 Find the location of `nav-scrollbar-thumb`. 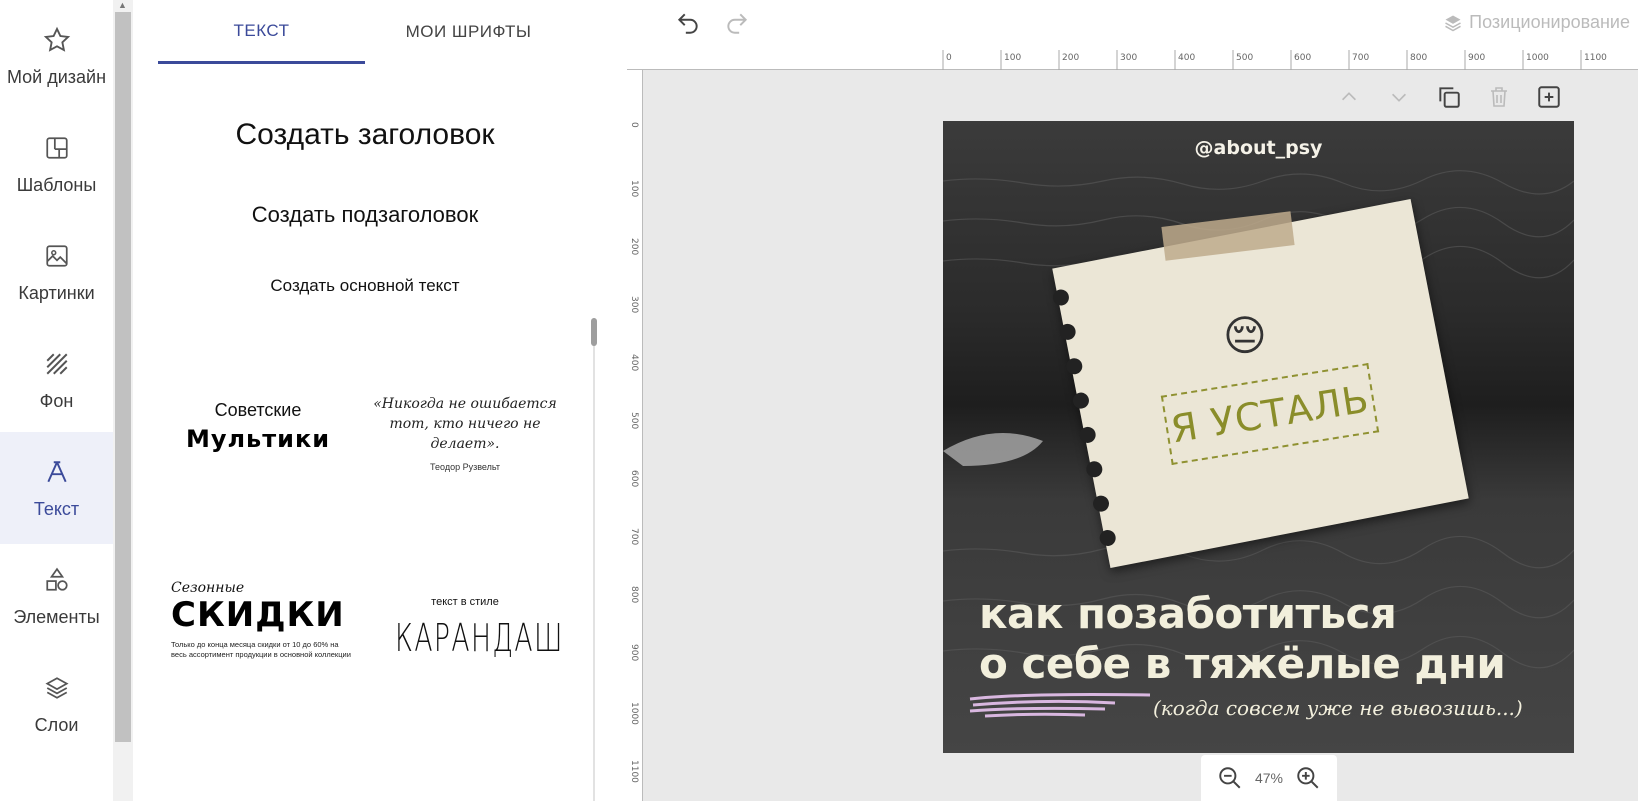

nav-scrollbar-thumb is located at coordinates (123, 377).